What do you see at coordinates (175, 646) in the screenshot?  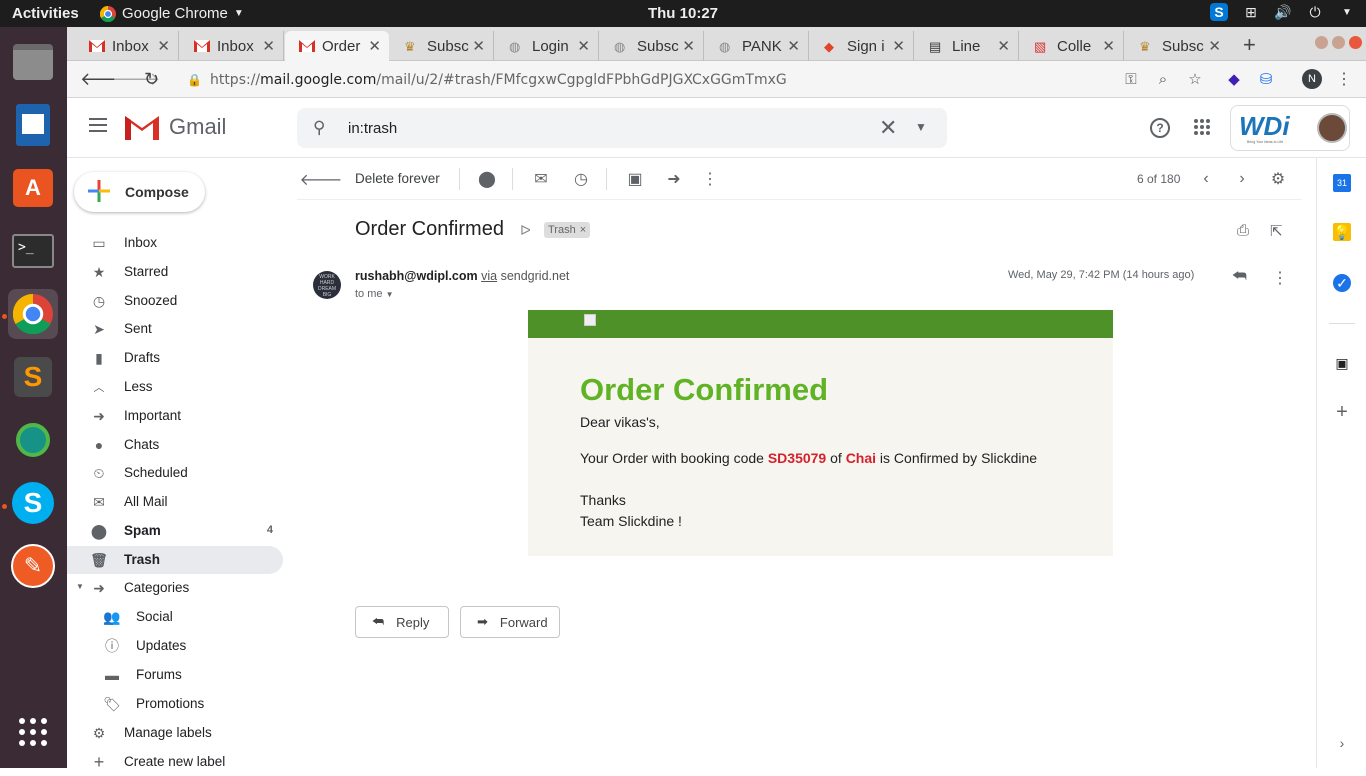 I see `sidebar-item-updates: ⓘ Updates` at bounding box center [175, 646].